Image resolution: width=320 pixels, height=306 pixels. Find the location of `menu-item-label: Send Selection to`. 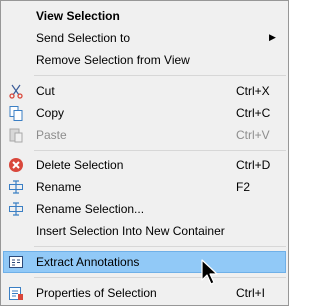

menu-item-label: Send Selection to is located at coordinates (83, 38).